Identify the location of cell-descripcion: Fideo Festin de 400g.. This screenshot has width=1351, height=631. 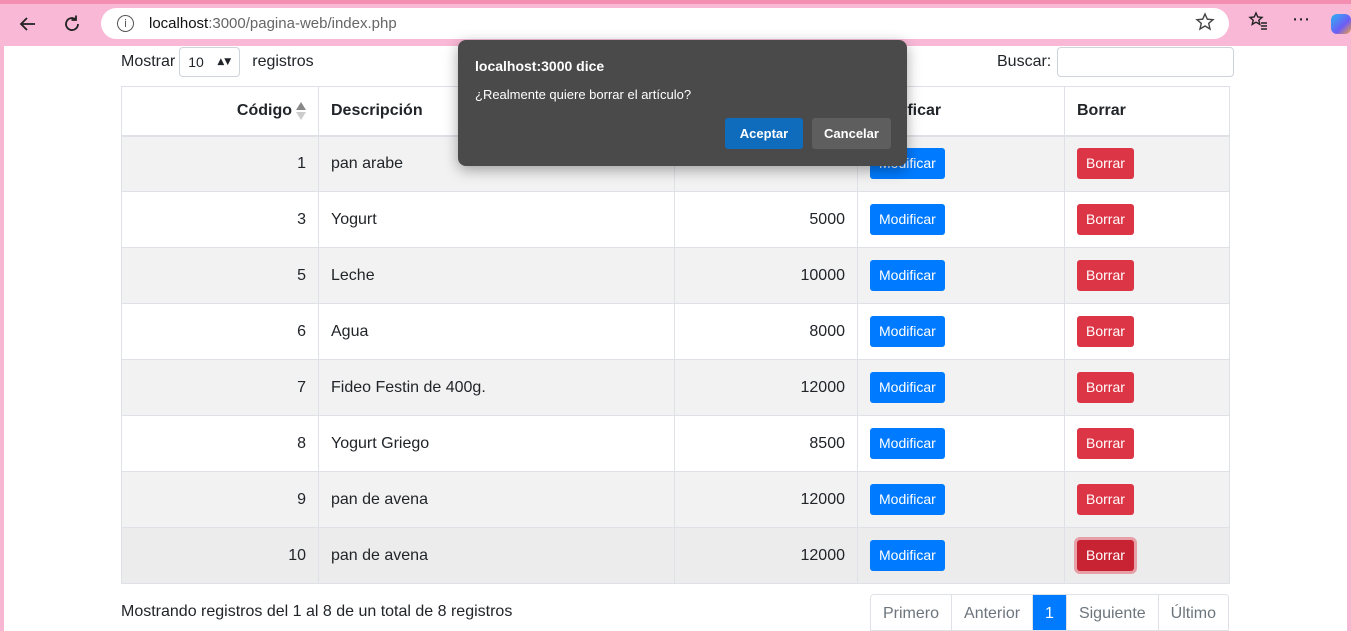
(496, 387).